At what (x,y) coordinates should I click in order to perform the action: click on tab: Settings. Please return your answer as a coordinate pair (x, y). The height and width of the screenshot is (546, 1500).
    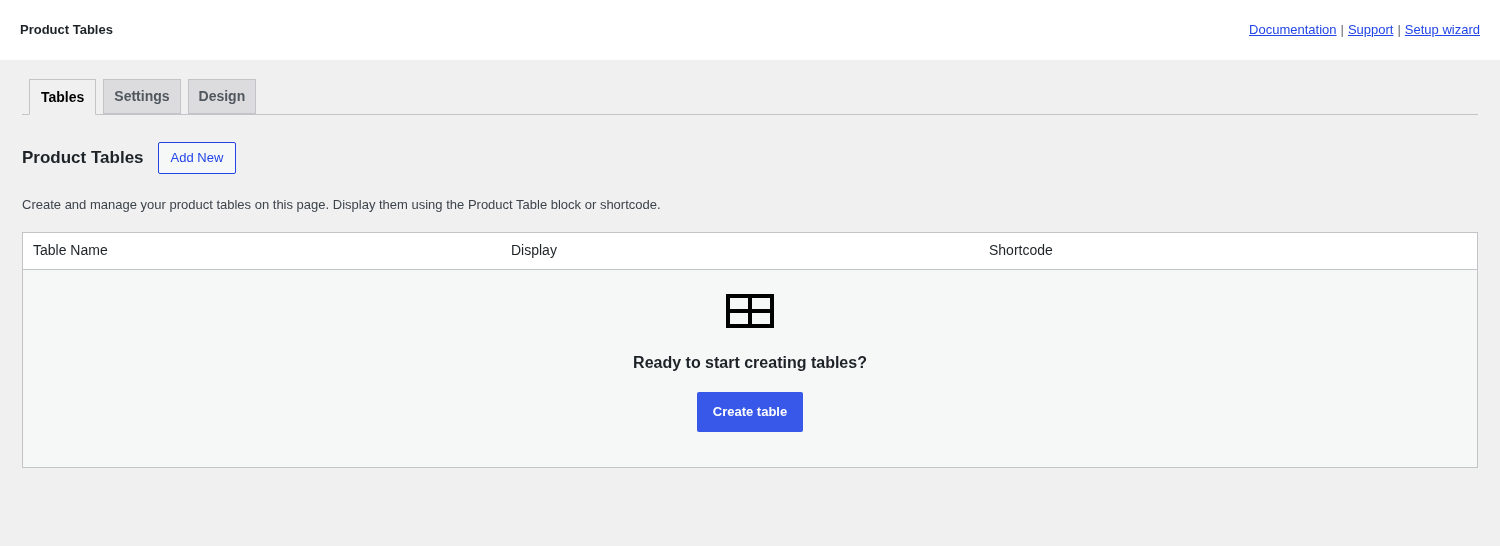
    Looking at the image, I should click on (142, 96).